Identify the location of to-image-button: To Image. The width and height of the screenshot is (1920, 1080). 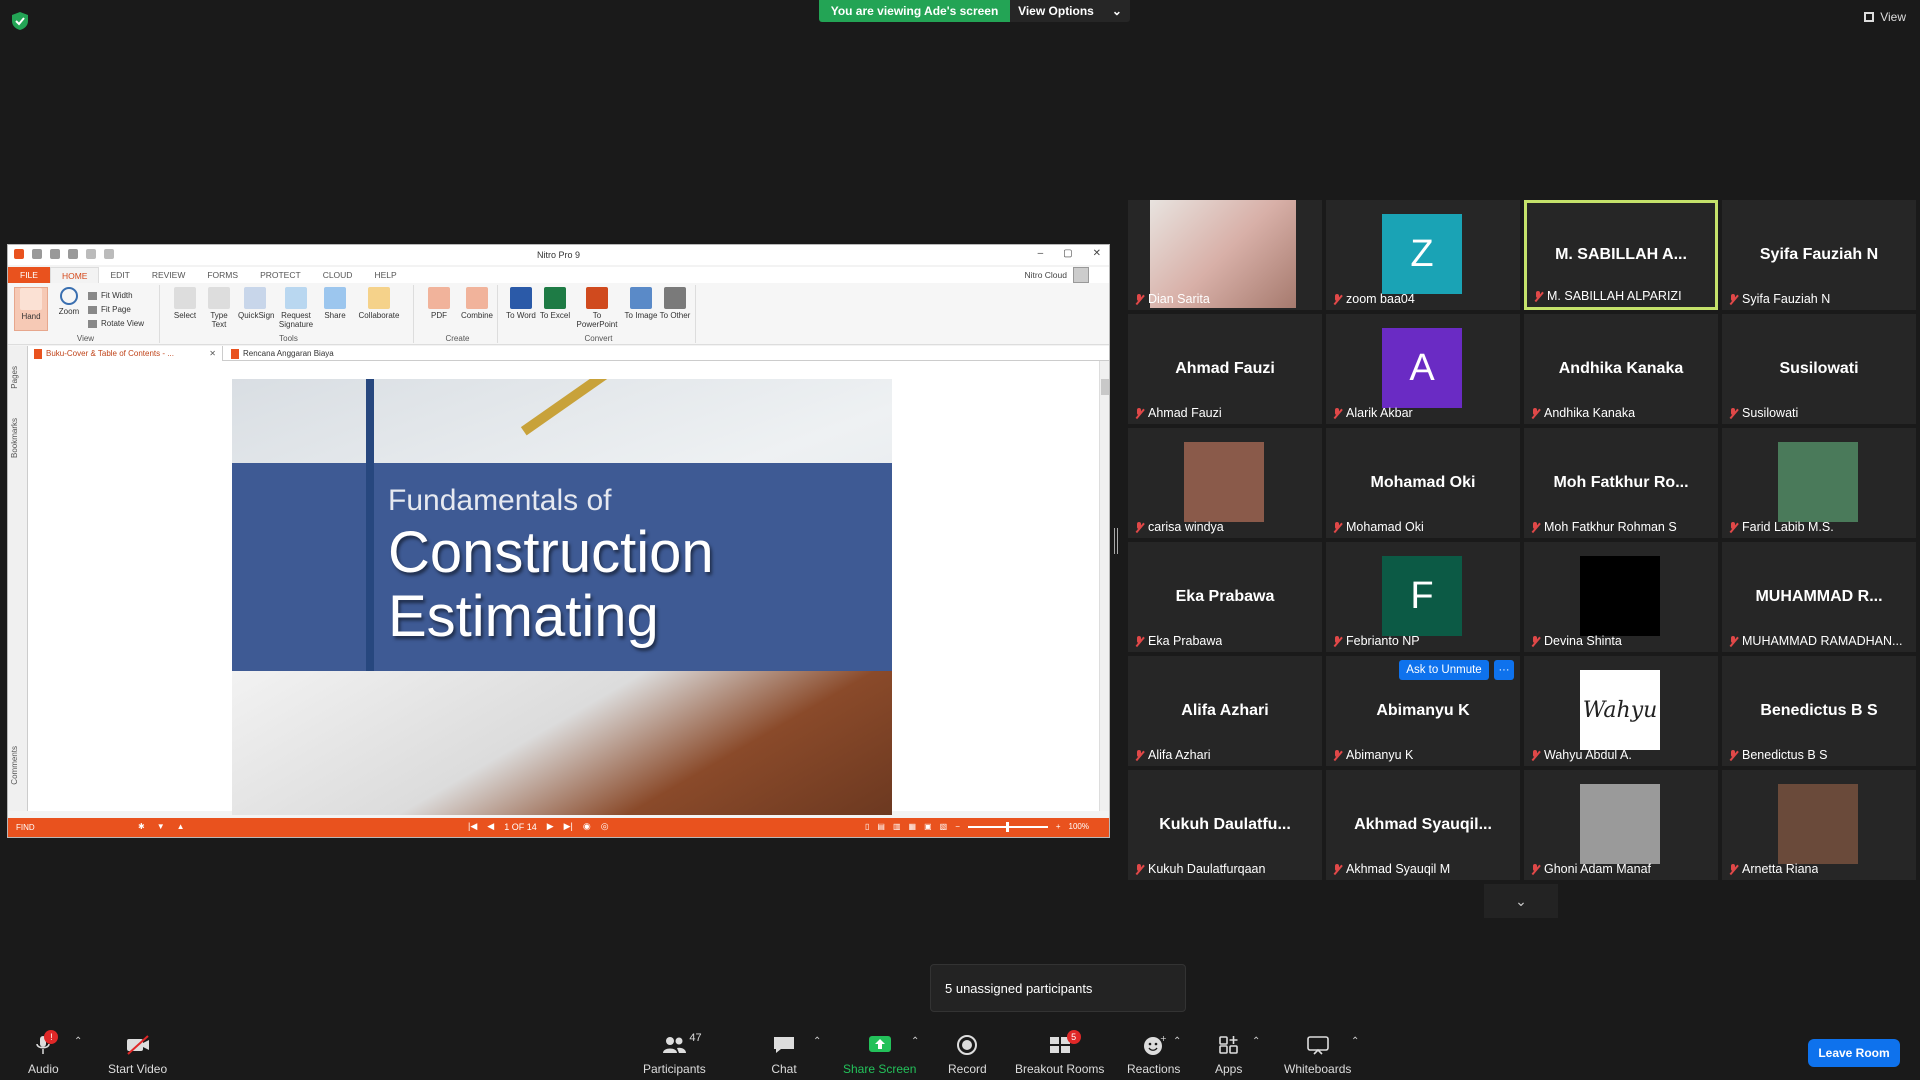
(641, 303).